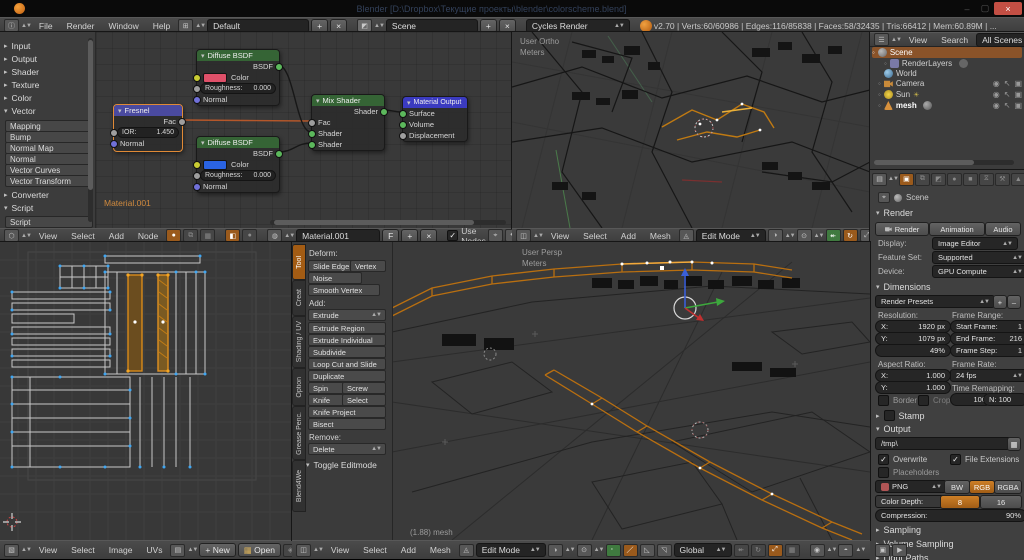 This screenshot has height=560, width=1024. I want to click on menu-search: Search, so click(954, 40).